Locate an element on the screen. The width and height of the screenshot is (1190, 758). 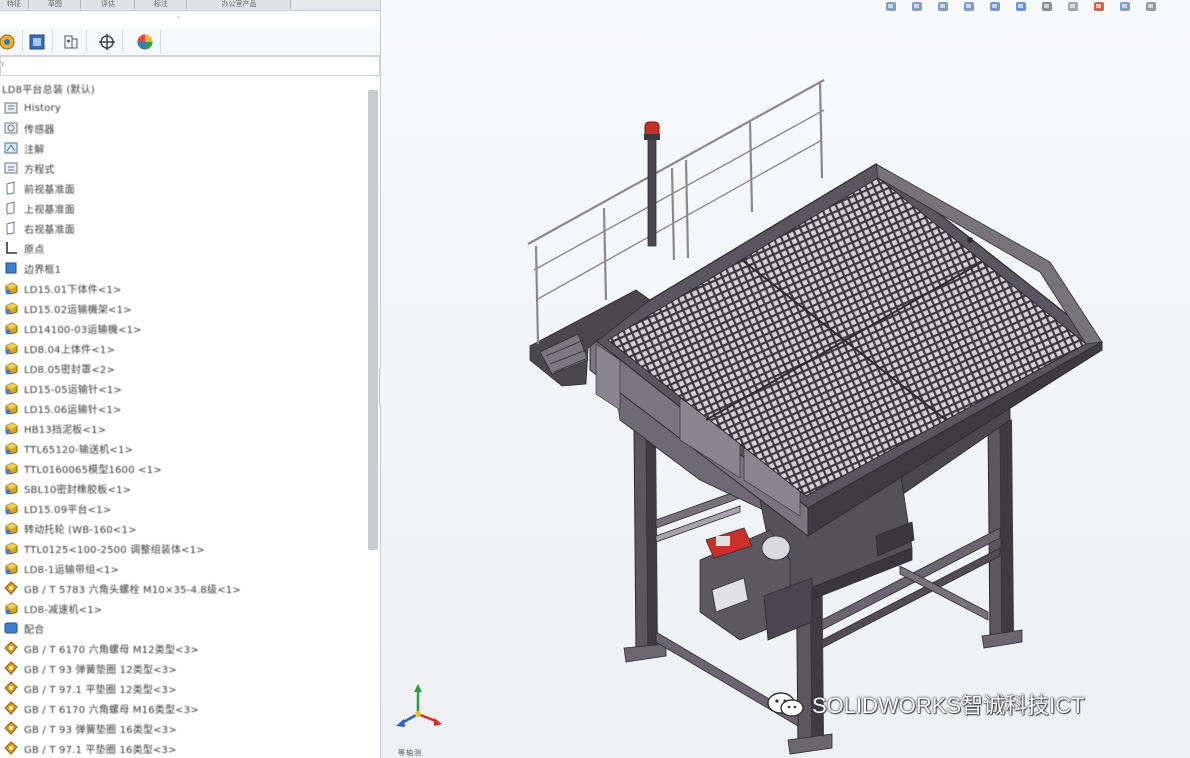
signal-lamp-post is located at coordinates (652, 184).